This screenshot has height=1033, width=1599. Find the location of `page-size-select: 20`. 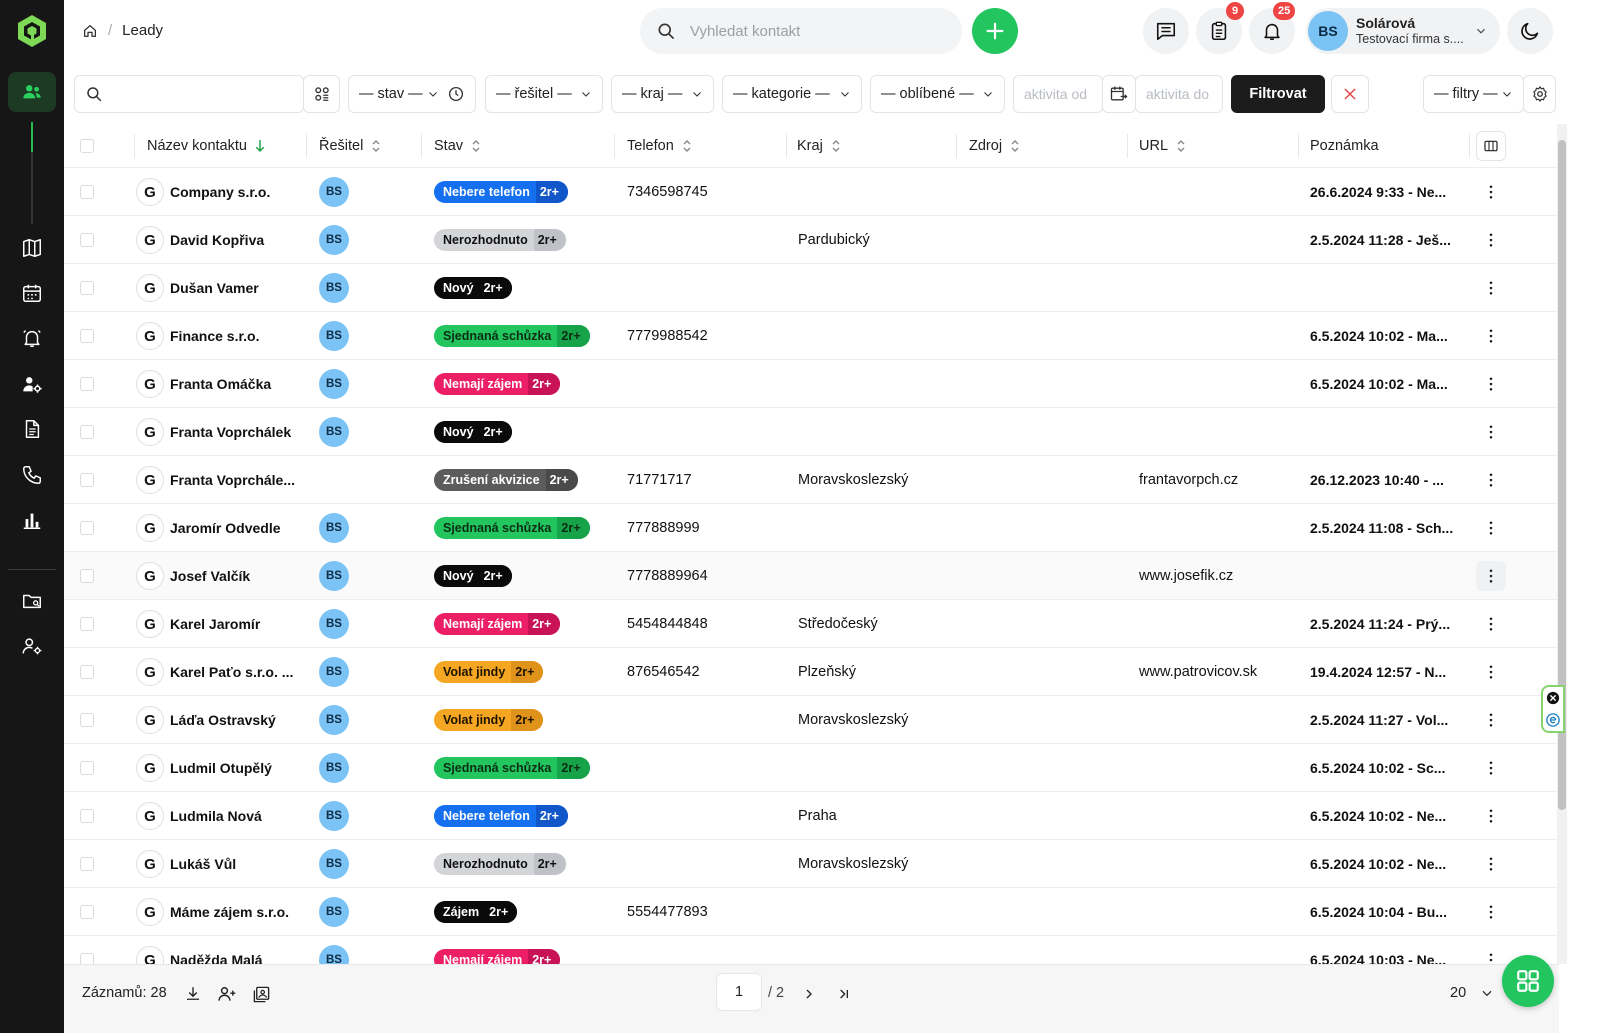

page-size-select: 20 is located at coordinates (1472, 993).